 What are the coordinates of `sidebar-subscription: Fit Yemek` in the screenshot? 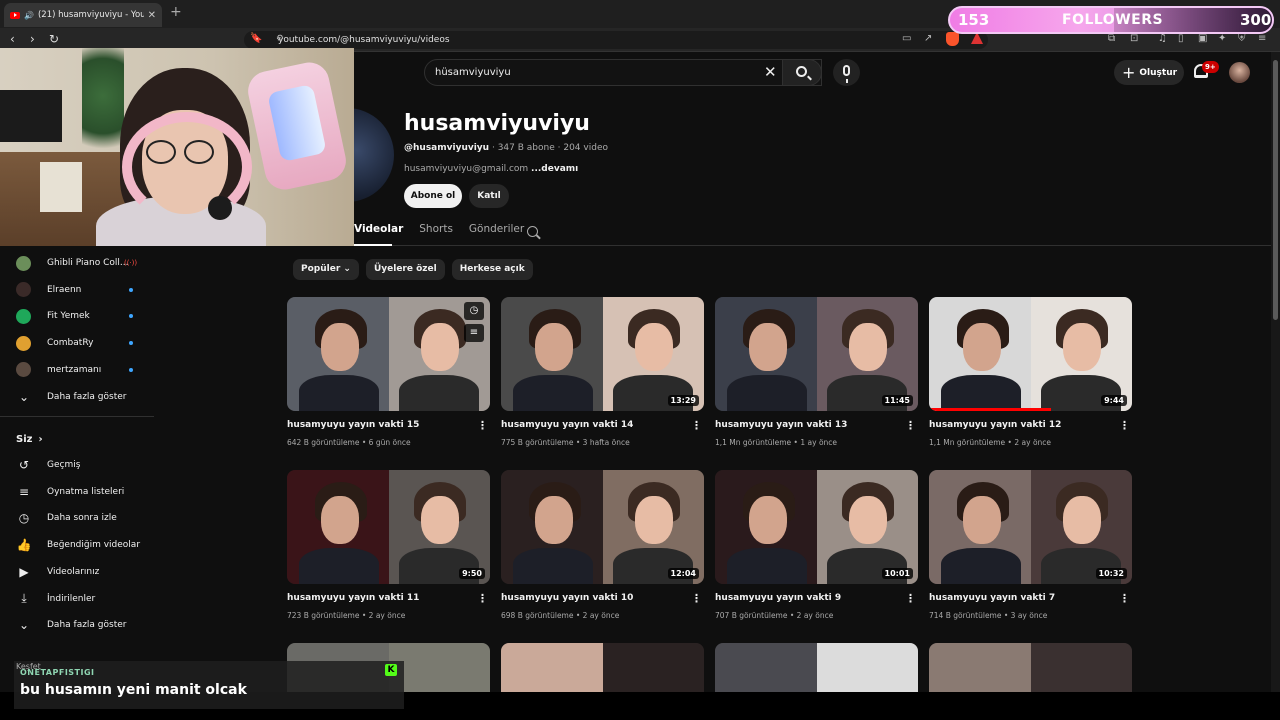 It's located at (77, 316).